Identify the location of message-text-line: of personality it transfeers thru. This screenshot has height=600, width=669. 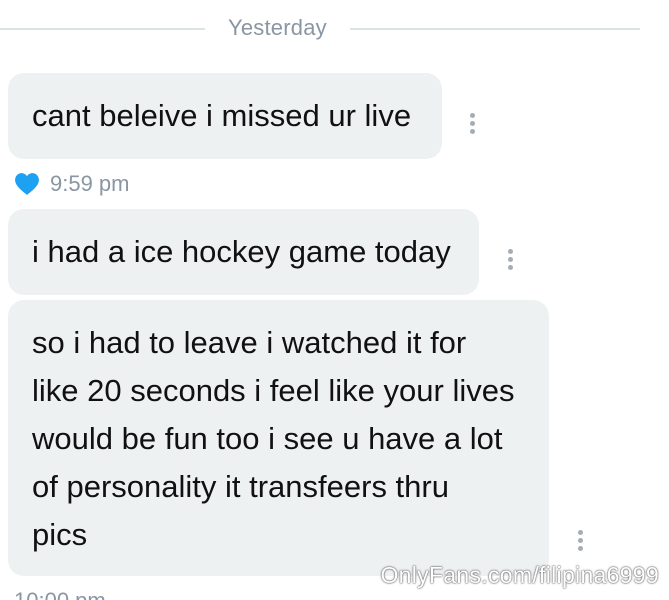
(240, 486).